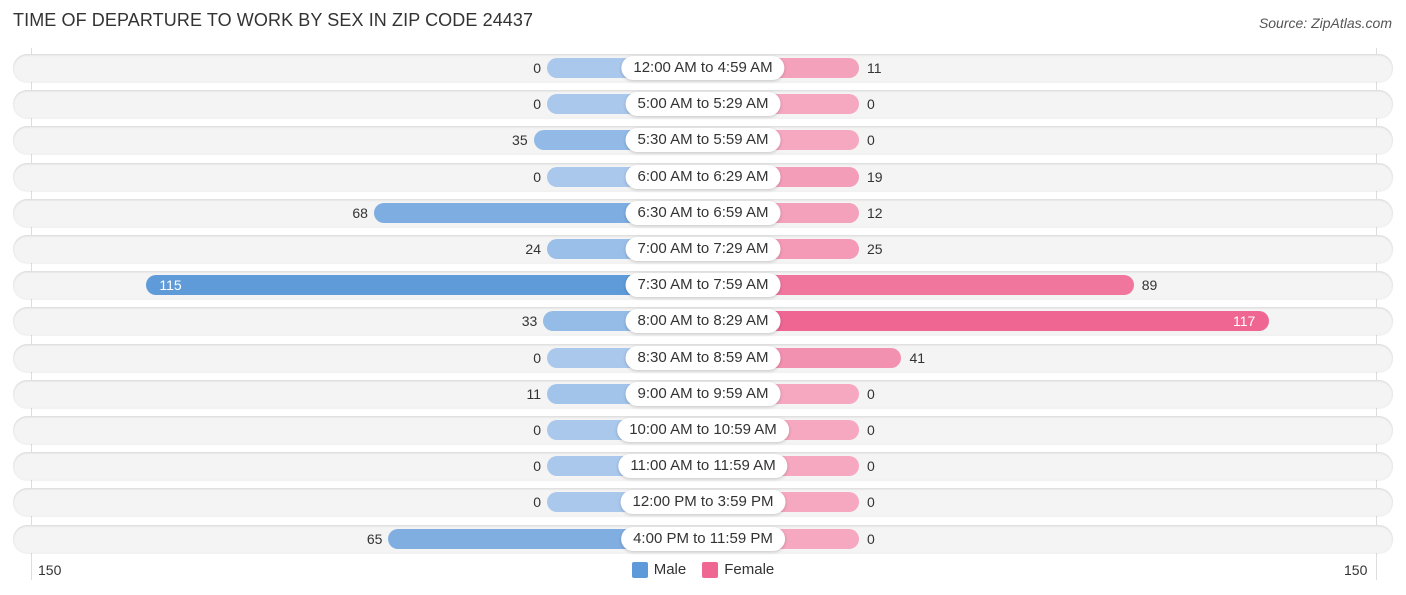 The height and width of the screenshot is (595, 1406). What do you see at coordinates (703, 357) in the screenshot?
I see `category-label: 8:30 AM to 8:59 AM` at bounding box center [703, 357].